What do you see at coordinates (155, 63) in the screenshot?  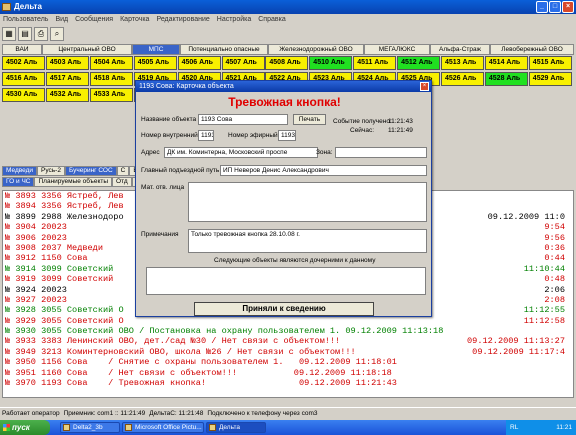 I see `object-tile: 4505 Аль` at bounding box center [155, 63].